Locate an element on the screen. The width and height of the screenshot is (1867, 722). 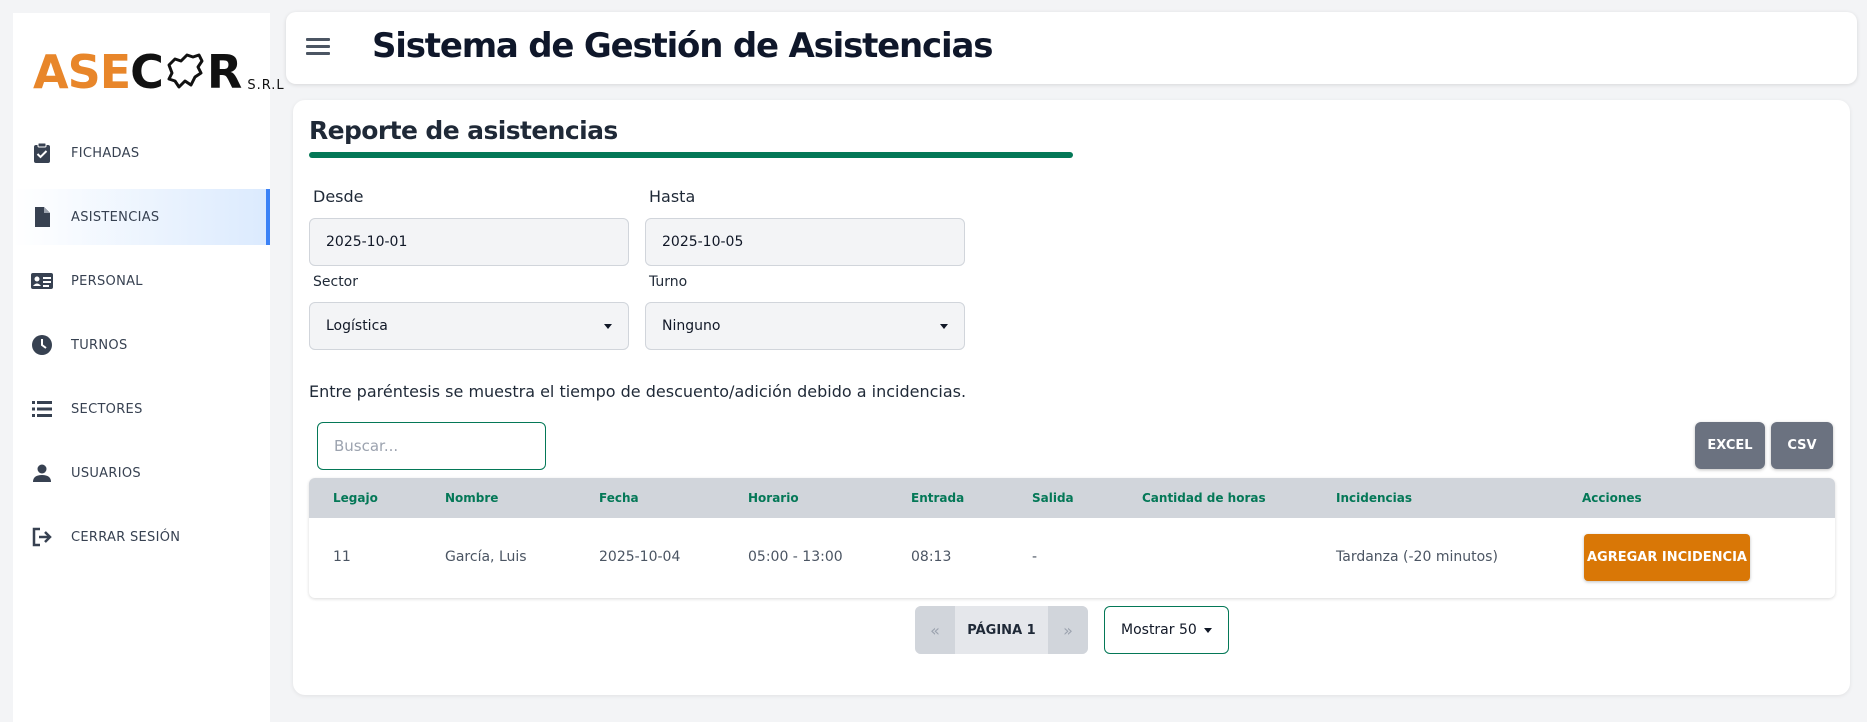
clipboard-check-icon is located at coordinates (42, 153).